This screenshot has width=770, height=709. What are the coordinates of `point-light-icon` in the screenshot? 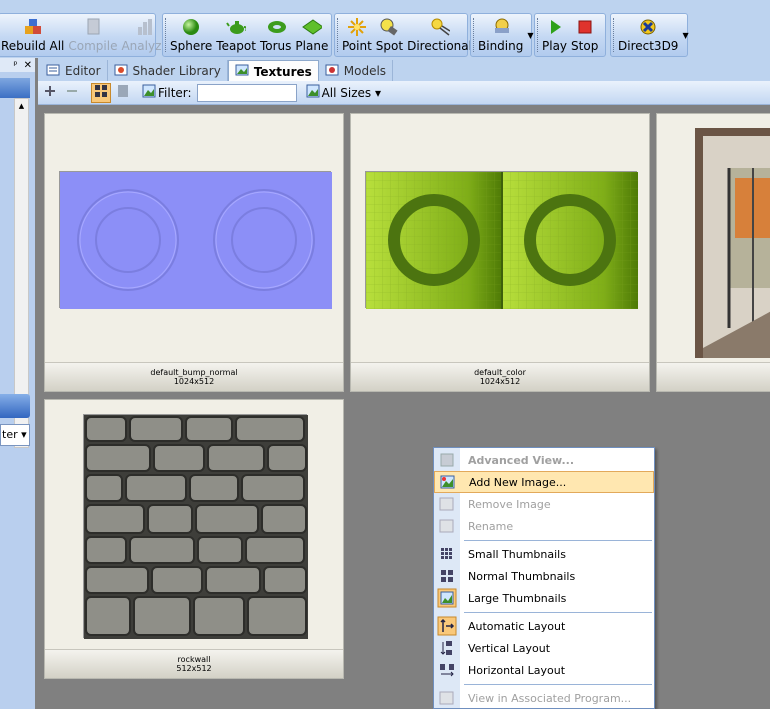 It's located at (357, 27).